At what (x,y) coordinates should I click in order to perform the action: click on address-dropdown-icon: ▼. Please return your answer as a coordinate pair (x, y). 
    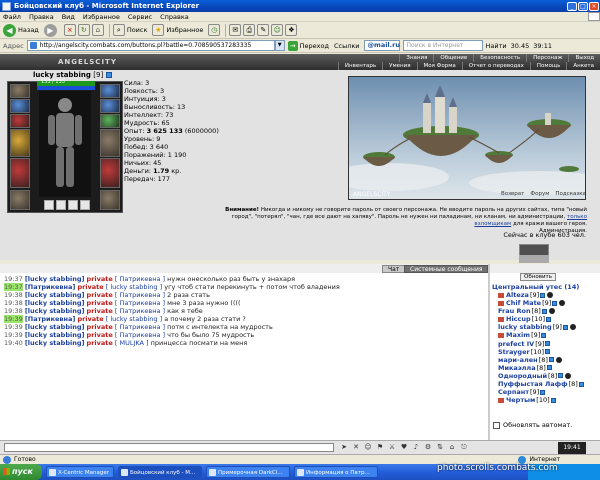
    Looking at the image, I should click on (279, 45).